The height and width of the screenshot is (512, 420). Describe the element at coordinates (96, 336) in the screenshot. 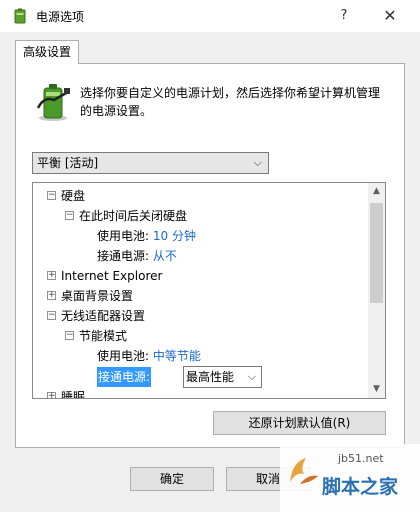

I see `tree-item-power-saving-mode: − 节能模式` at that location.